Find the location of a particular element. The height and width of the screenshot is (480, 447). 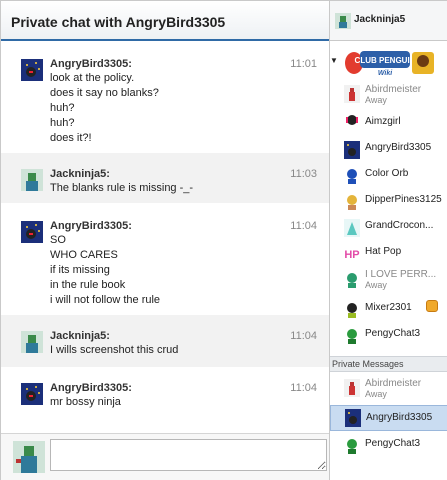

chat-title: Private chat with AngryBird3305 is located at coordinates (118, 22).